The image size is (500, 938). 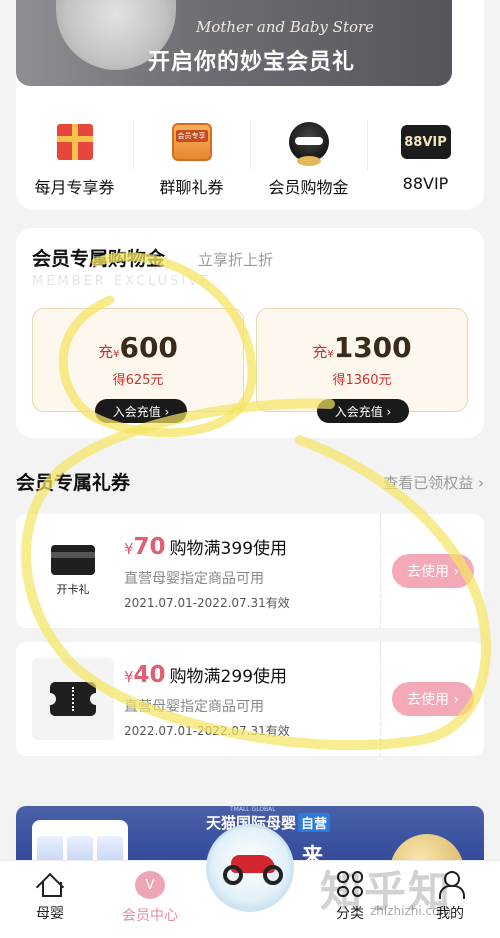 What do you see at coordinates (99, 259) in the screenshot?
I see `section-title: 会员专属购物金` at bounding box center [99, 259].